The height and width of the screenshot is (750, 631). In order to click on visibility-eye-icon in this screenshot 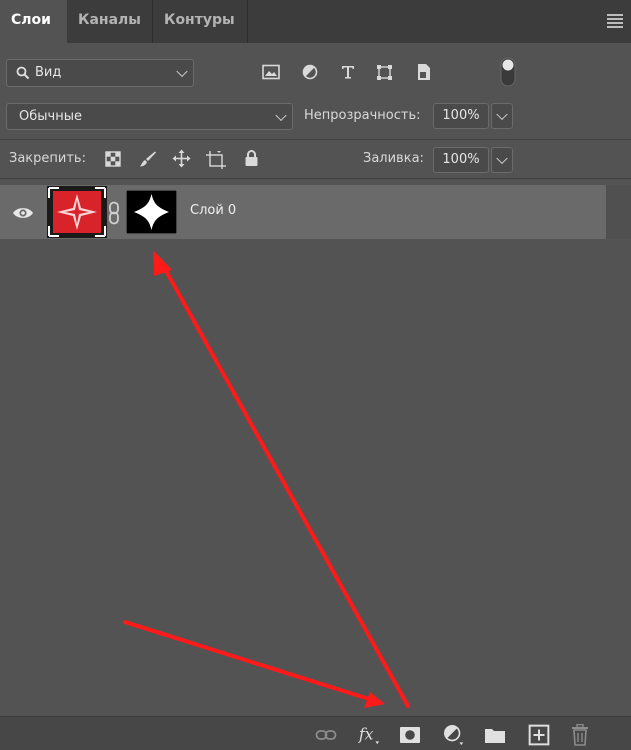, I will do `click(23, 213)`.